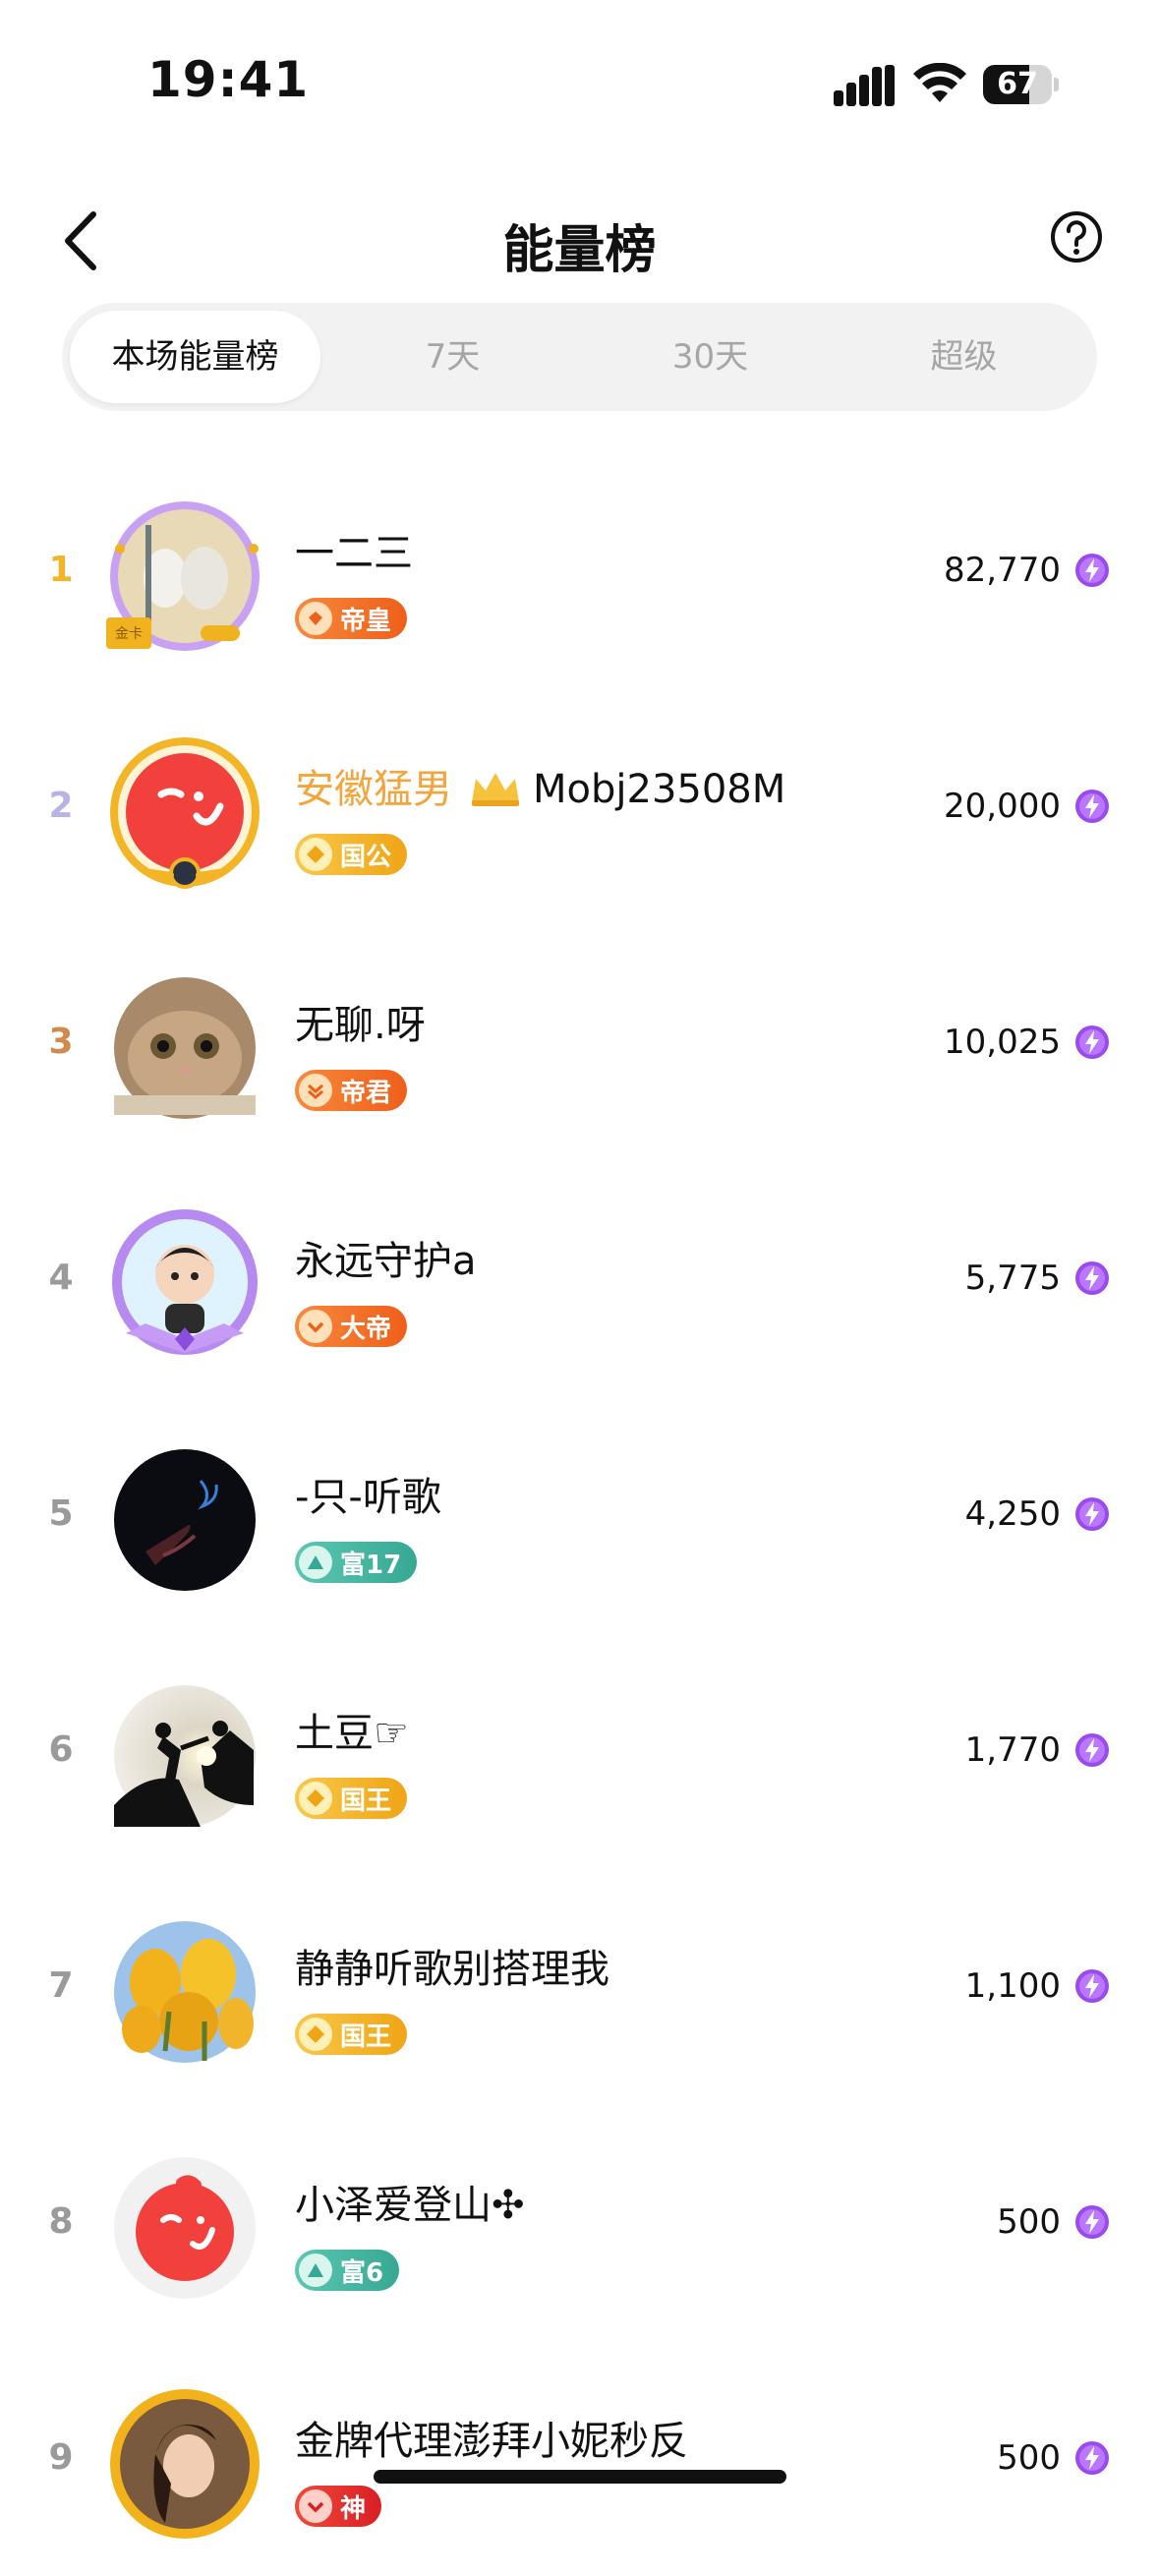 The image size is (1159, 2576). I want to click on energy-score: 4,250, so click(1012, 1514).